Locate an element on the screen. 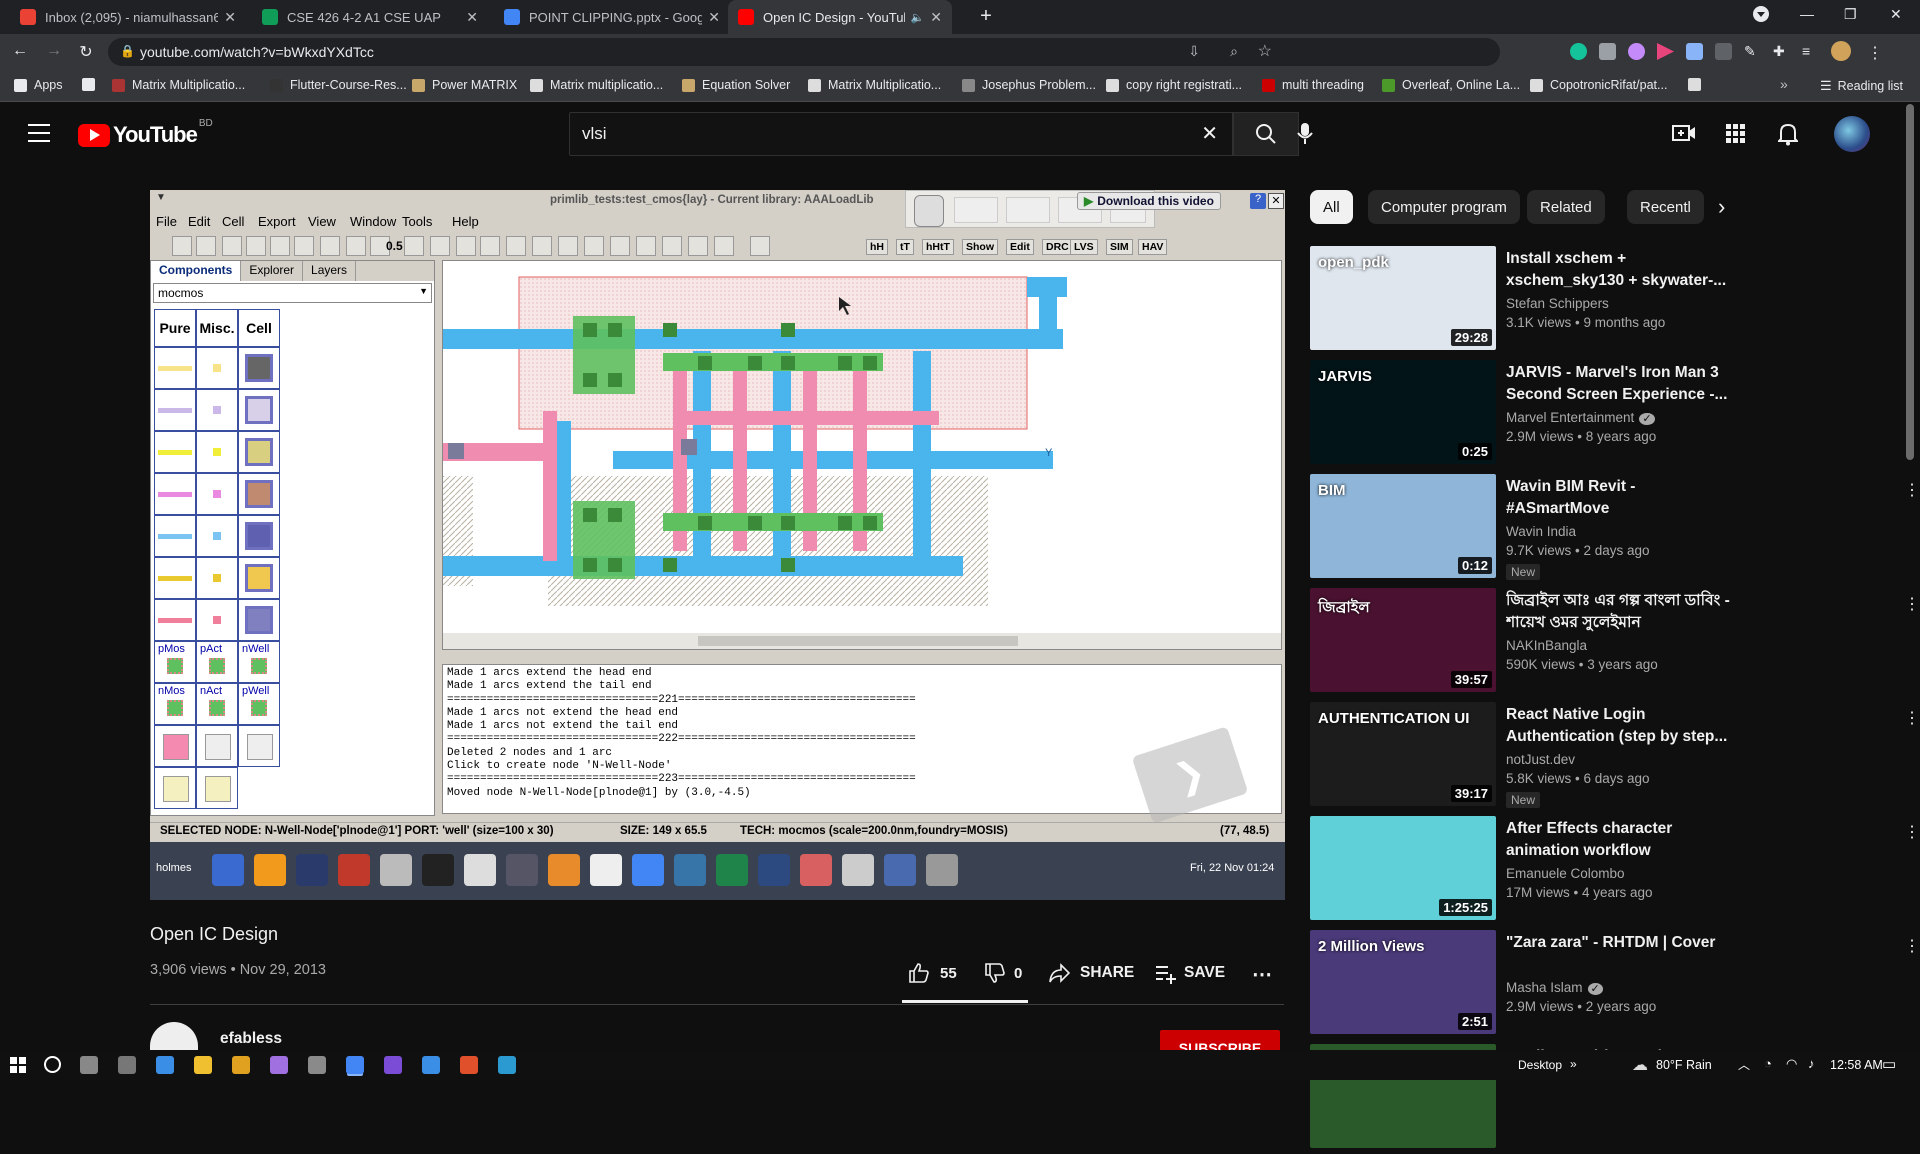  bookmark-item: Equation Solver is located at coordinates (736, 85).